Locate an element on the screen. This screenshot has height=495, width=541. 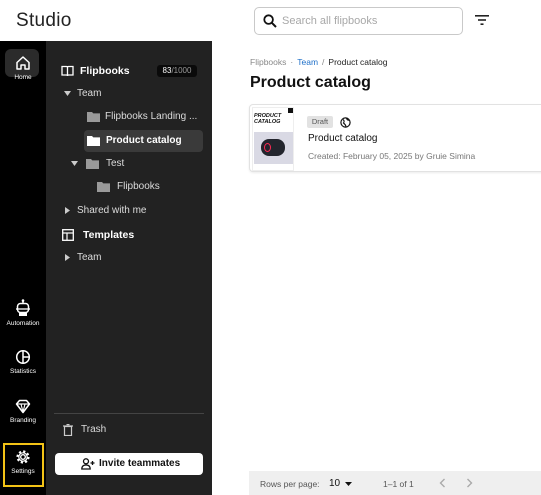
logo-text: Studio is located at coordinates (44, 20).